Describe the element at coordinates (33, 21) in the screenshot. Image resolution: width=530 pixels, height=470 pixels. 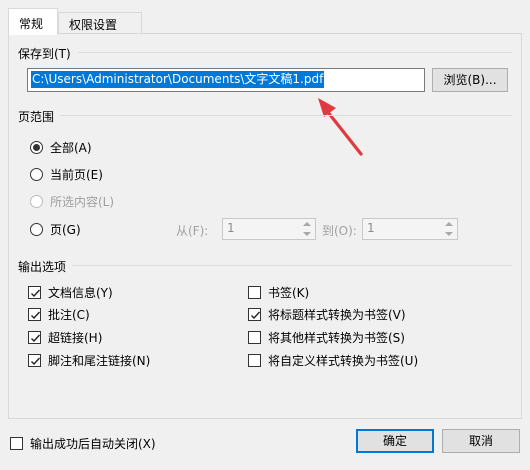
I see `tab-general: 常规` at that location.